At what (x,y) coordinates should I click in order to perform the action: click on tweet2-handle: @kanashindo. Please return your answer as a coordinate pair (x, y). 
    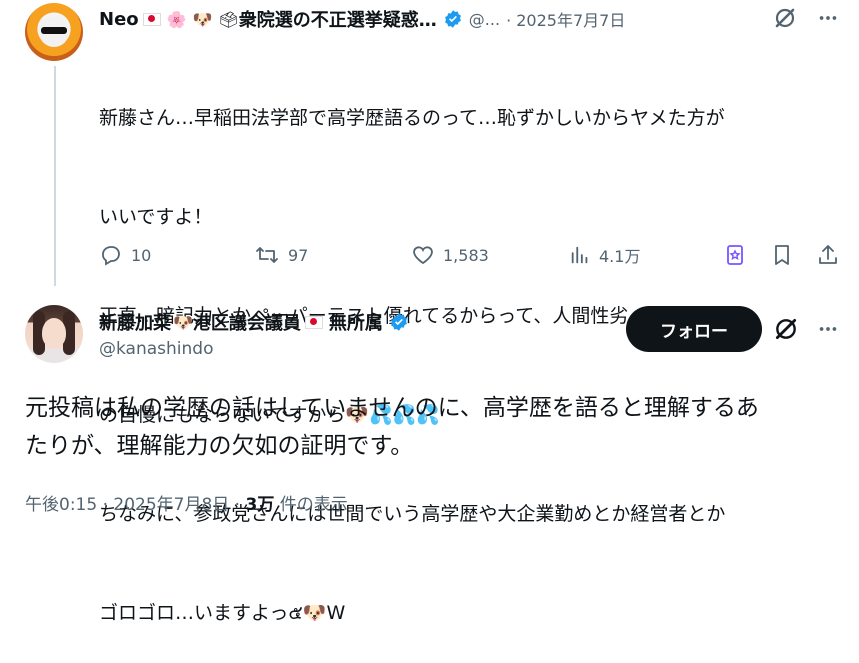
    Looking at the image, I should click on (156, 349).